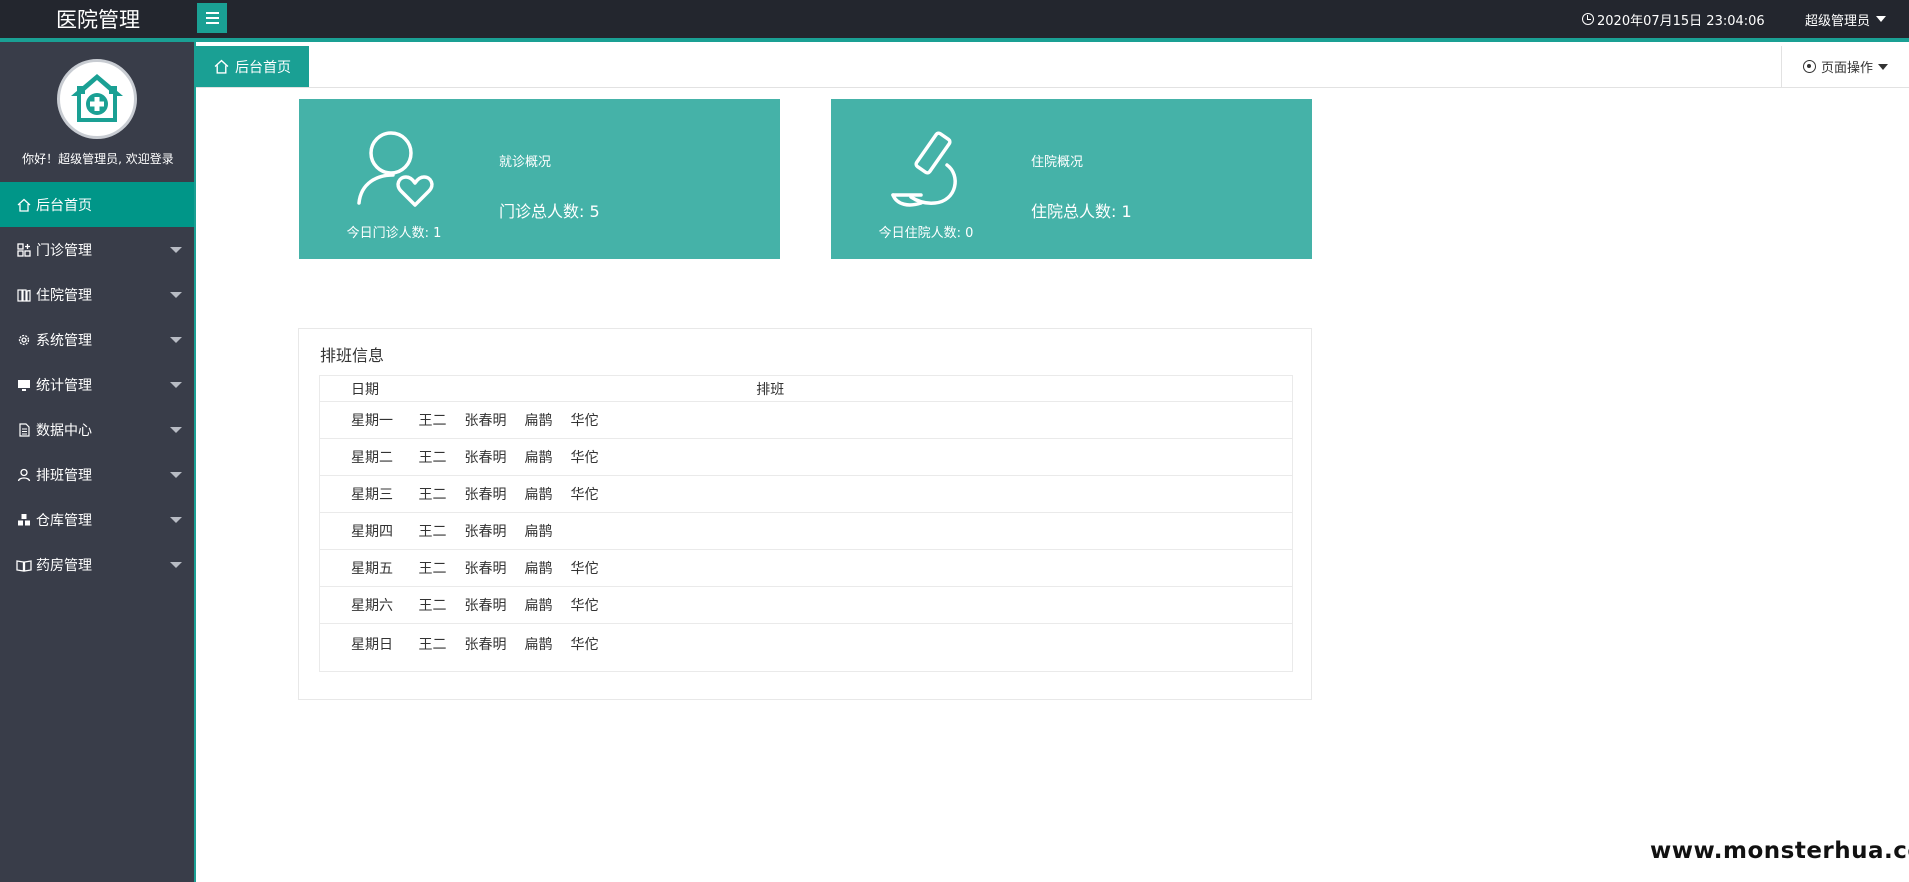  What do you see at coordinates (24, 475) in the screenshot?
I see `user-icon` at bounding box center [24, 475].